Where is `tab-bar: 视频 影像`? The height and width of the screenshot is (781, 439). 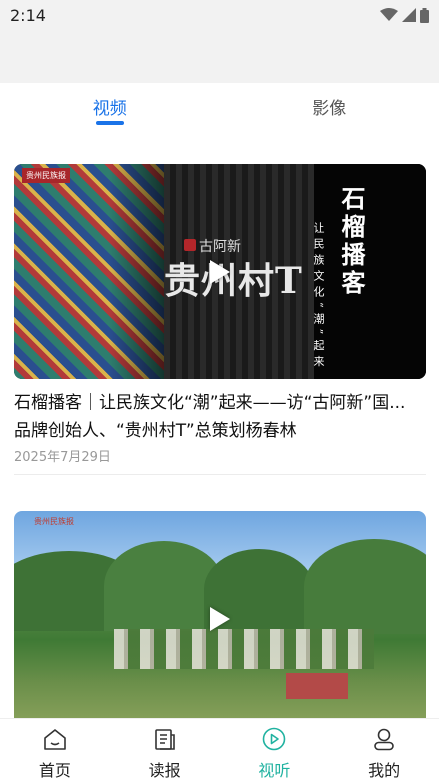
tab-bar: 视频 影像 is located at coordinates (219, 108).